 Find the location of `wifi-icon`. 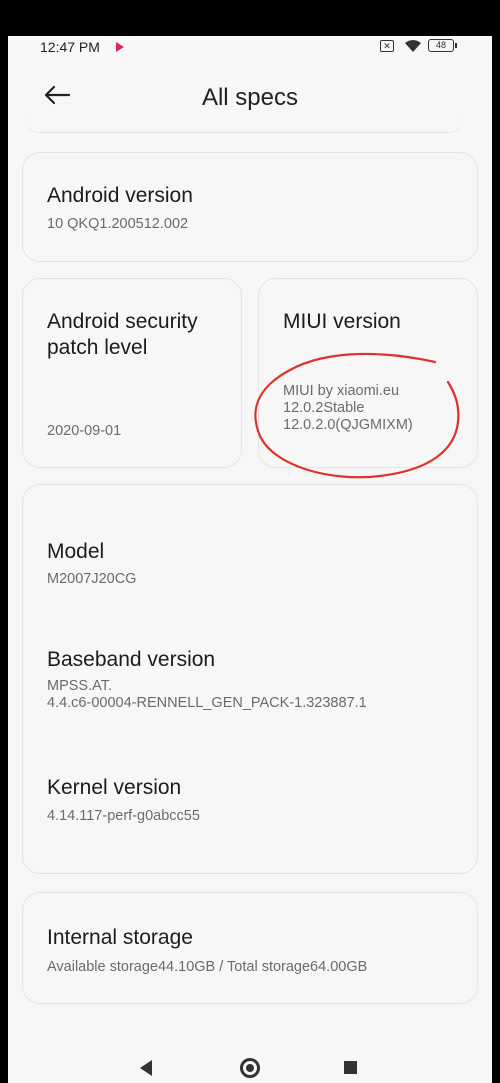

wifi-icon is located at coordinates (413, 48).